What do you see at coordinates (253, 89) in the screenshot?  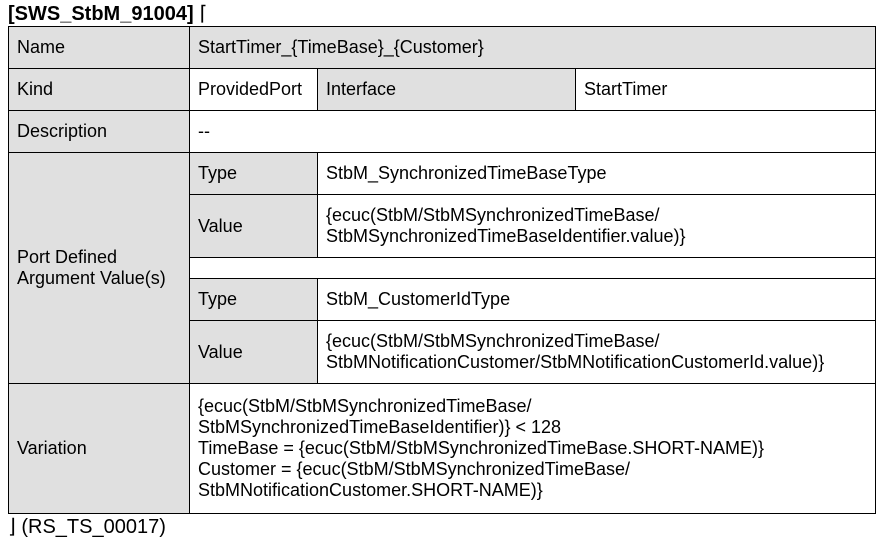 I see `kind-port: ProvidedPort` at bounding box center [253, 89].